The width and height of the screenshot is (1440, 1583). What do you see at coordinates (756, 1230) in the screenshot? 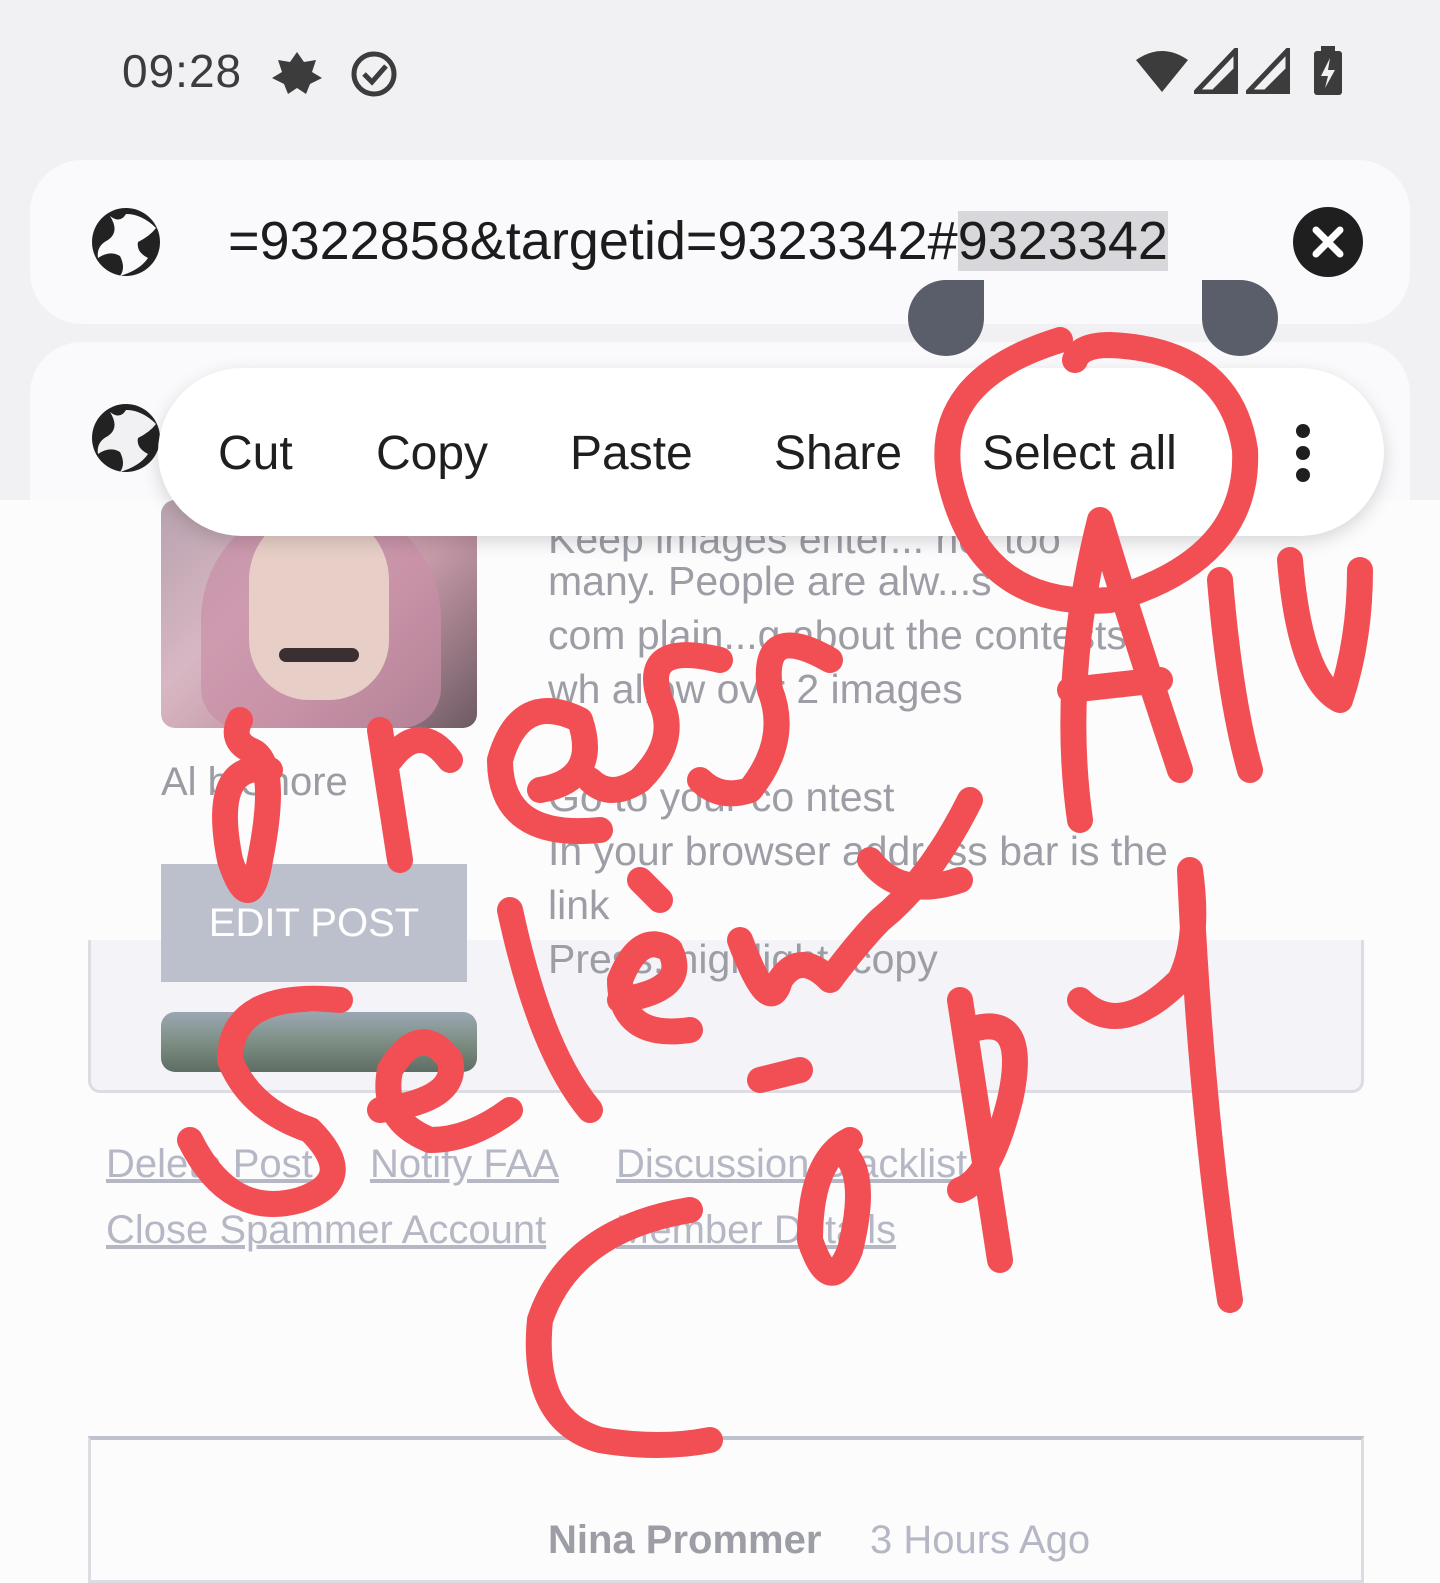
I see `member-details-link: Member Details` at bounding box center [756, 1230].